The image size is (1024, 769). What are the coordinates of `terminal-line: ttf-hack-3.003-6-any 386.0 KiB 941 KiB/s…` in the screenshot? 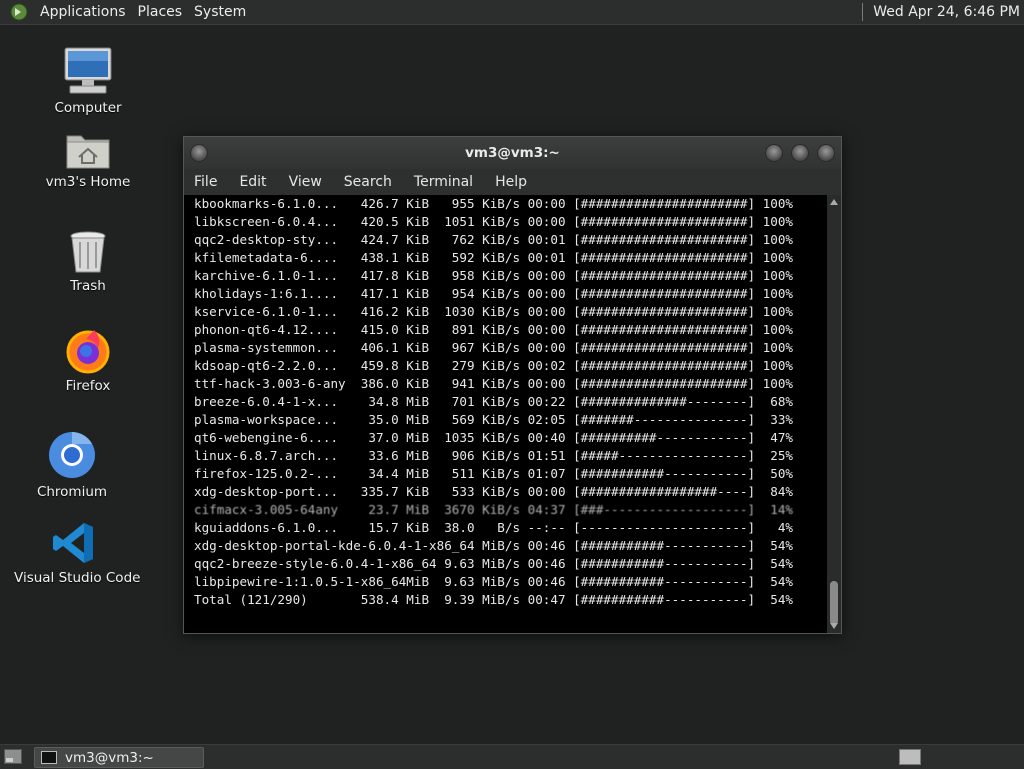 It's located at (493, 383).